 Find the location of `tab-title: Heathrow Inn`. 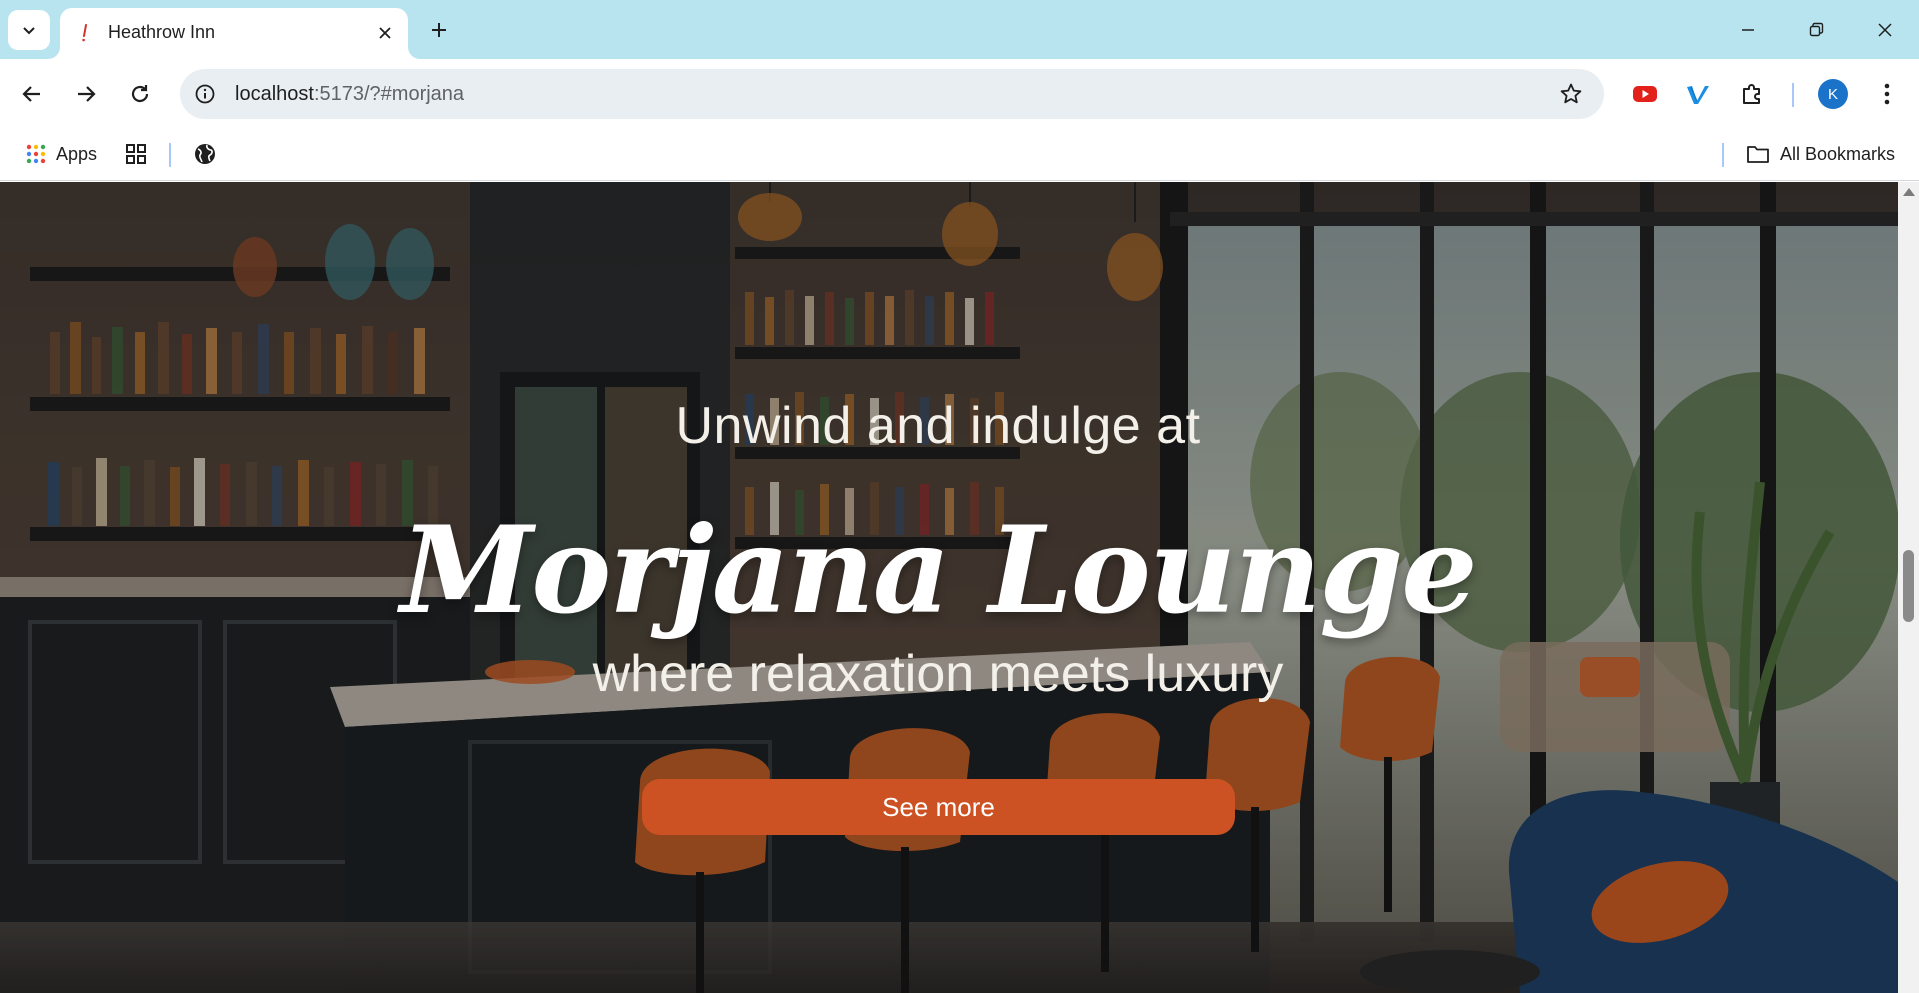

tab-title: Heathrow Inn is located at coordinates (162, 32).